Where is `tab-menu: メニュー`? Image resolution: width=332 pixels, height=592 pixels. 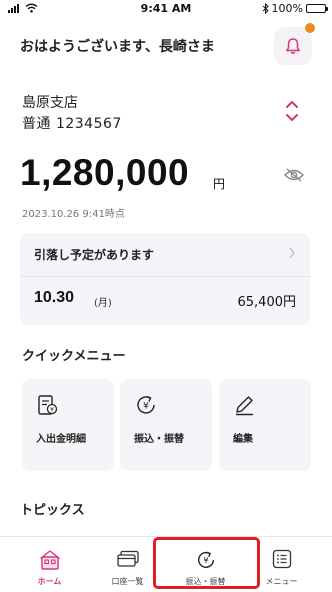
tab-menu: メニュー is located at coordinates (281, 564).